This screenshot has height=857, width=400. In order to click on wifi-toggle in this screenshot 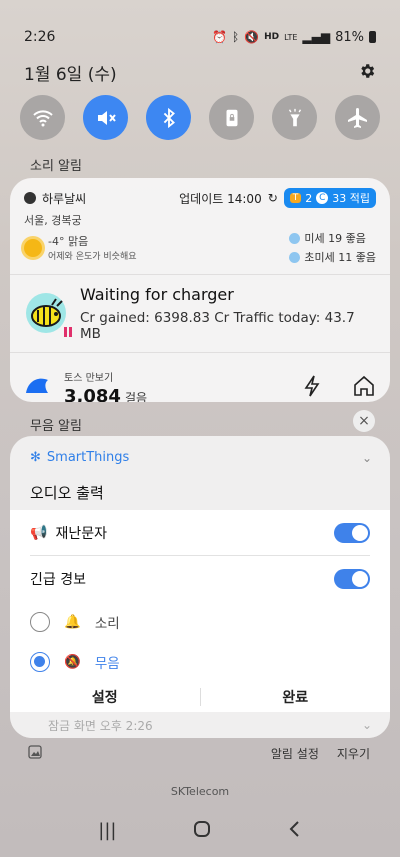, I will do `click(42, 117)`.